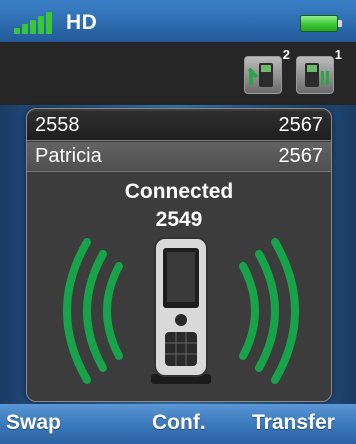  Describe the element at coordinates (179, 191) in the screenshot. I see `call-state-label: Connected` at that location.